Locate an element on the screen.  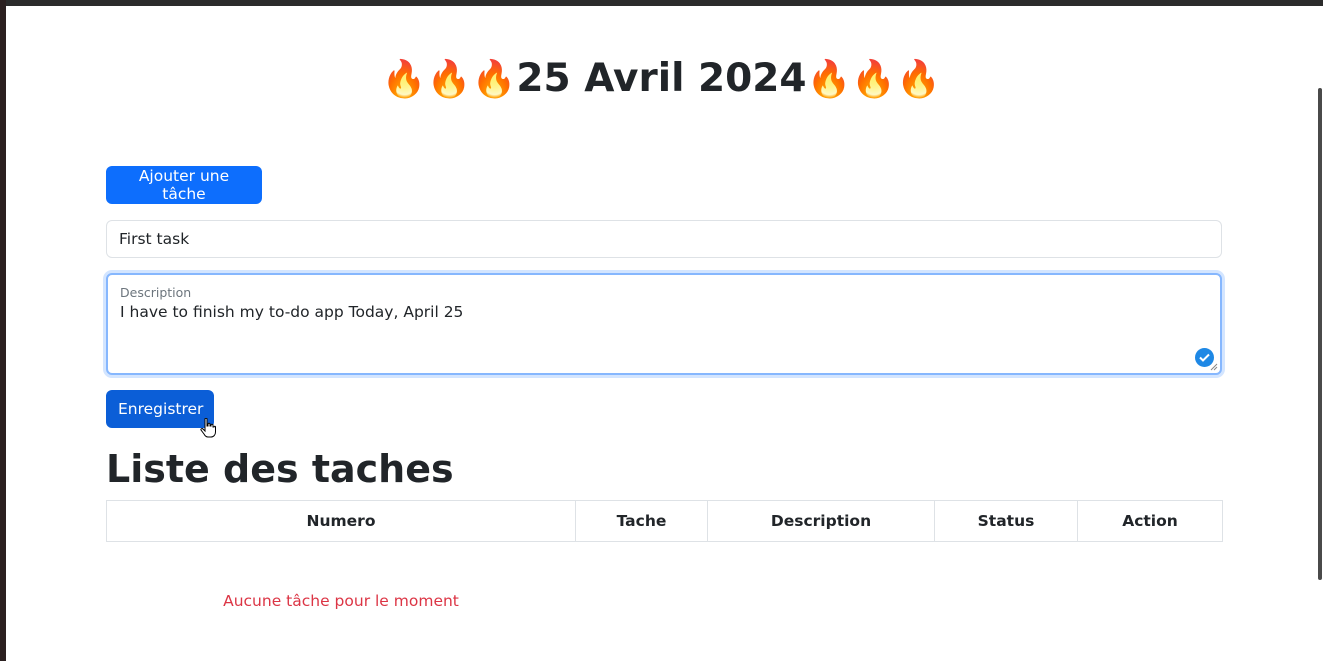
page-title: 🔥🔥🔥25 Avril 2024🔥🔥🔥 is located at coordinates (661, 79).